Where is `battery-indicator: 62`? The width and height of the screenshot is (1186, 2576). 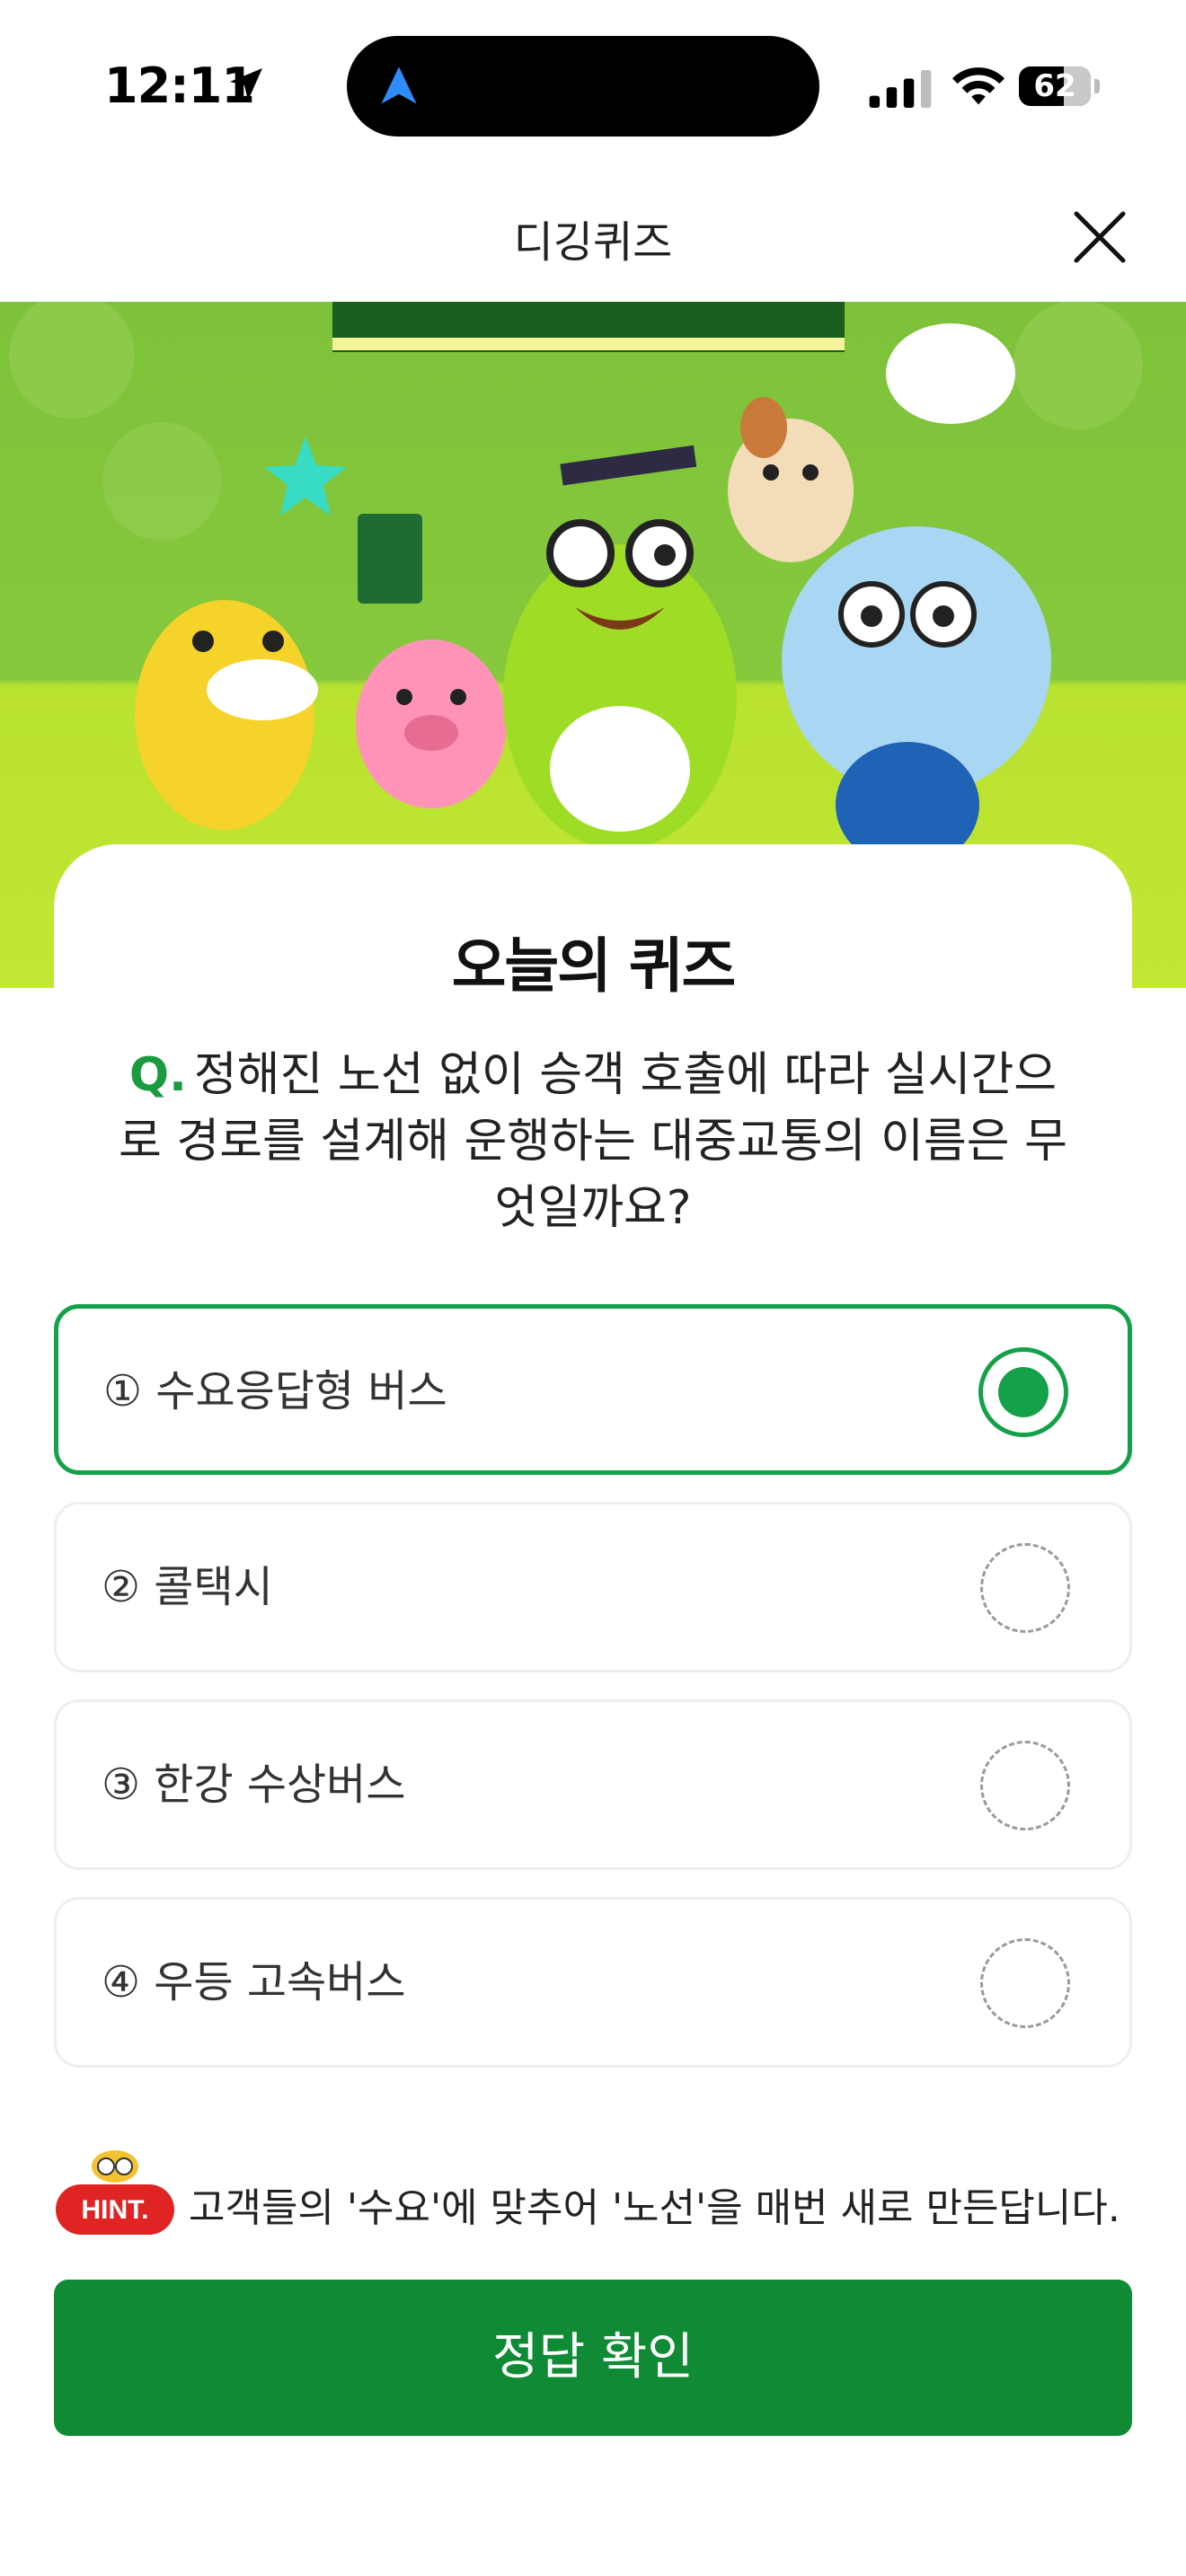
battery-indicator: 62 is located at coordinates (1060, 86).